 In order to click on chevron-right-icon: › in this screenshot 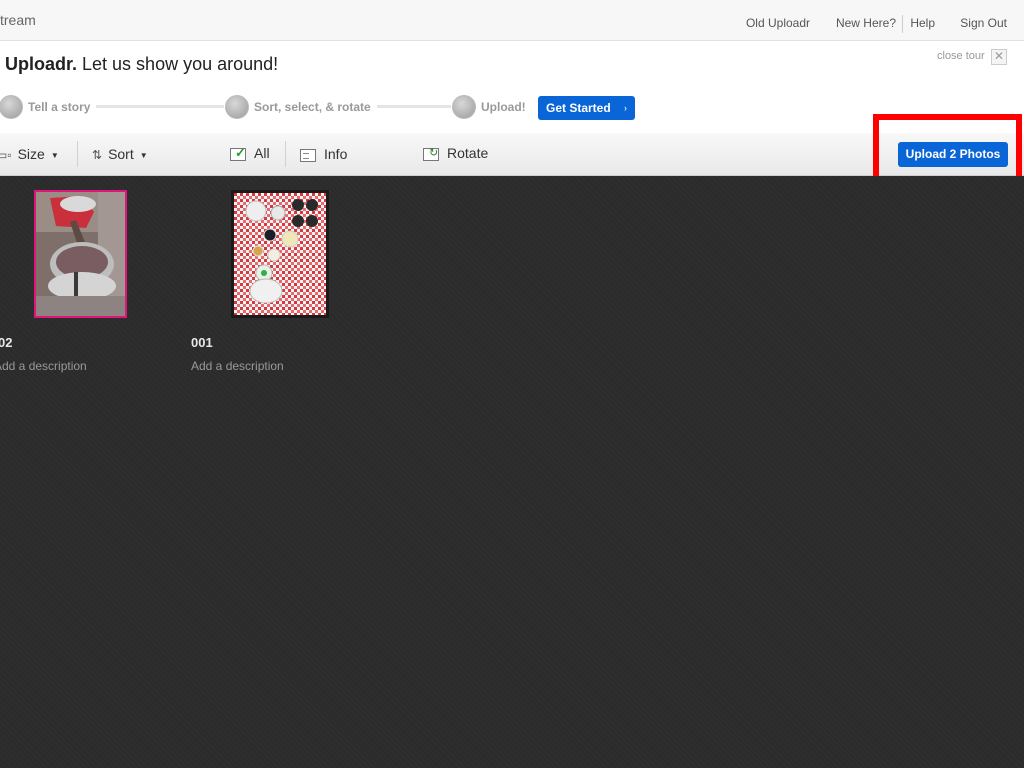, I will do `click(625, 108)`.